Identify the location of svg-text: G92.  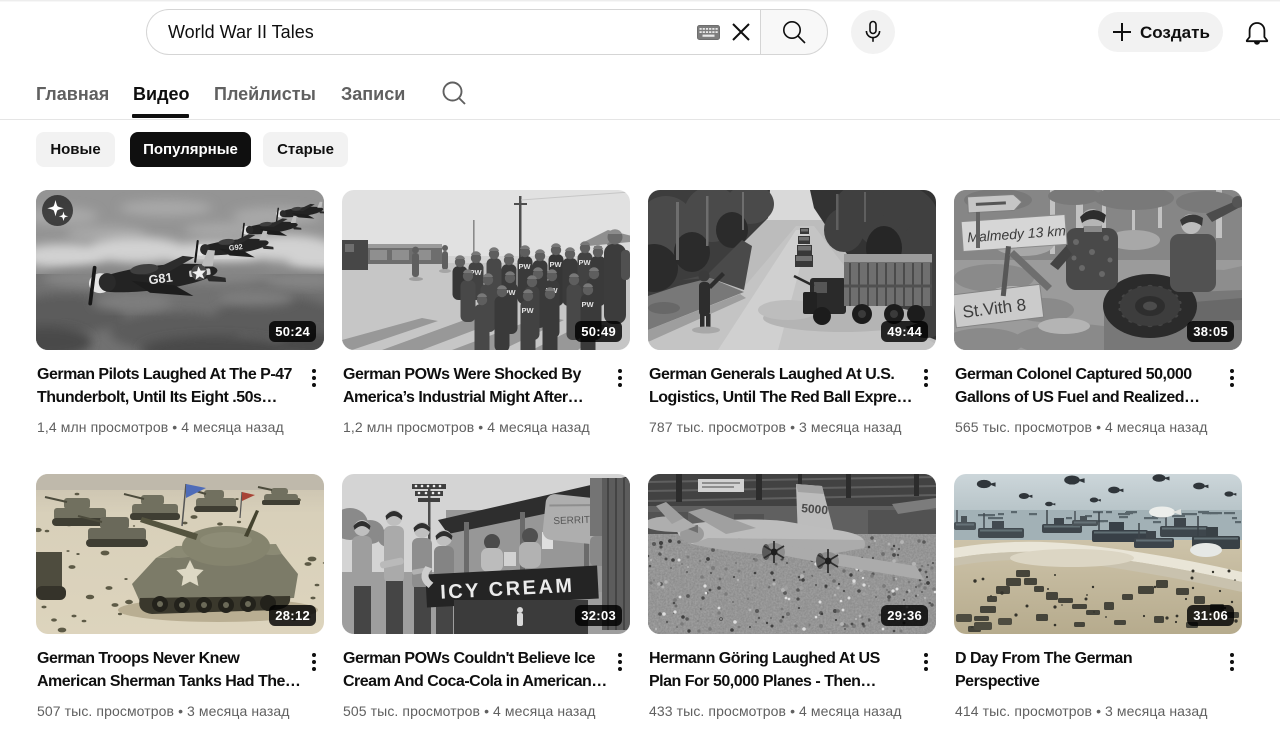
(235, 247).